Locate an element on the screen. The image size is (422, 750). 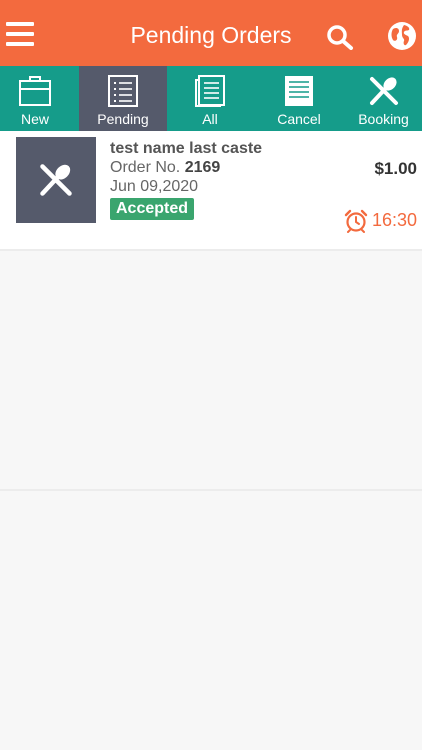
tab-label: All is located at coordinates (210, 119).